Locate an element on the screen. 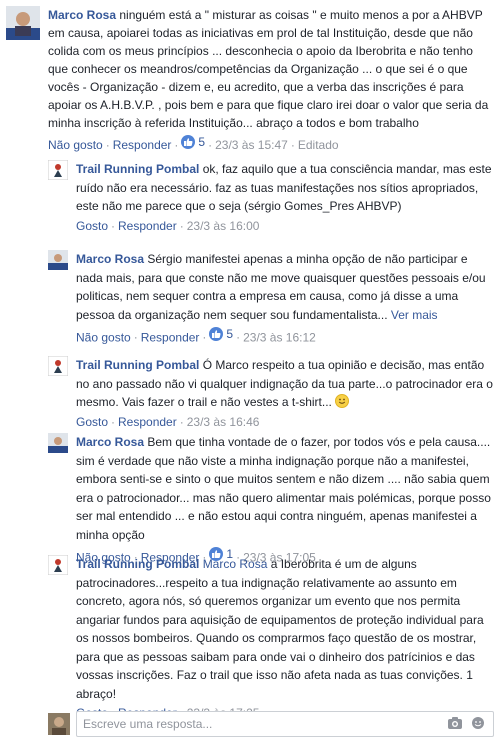 This screenshot has height=752, width=499. current-user-avatar is located at coordinates (59, 724).